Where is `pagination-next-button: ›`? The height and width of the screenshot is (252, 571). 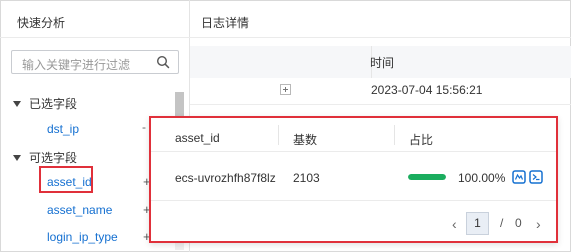 pagination-next-button: › is located at coordinates (538, 224).